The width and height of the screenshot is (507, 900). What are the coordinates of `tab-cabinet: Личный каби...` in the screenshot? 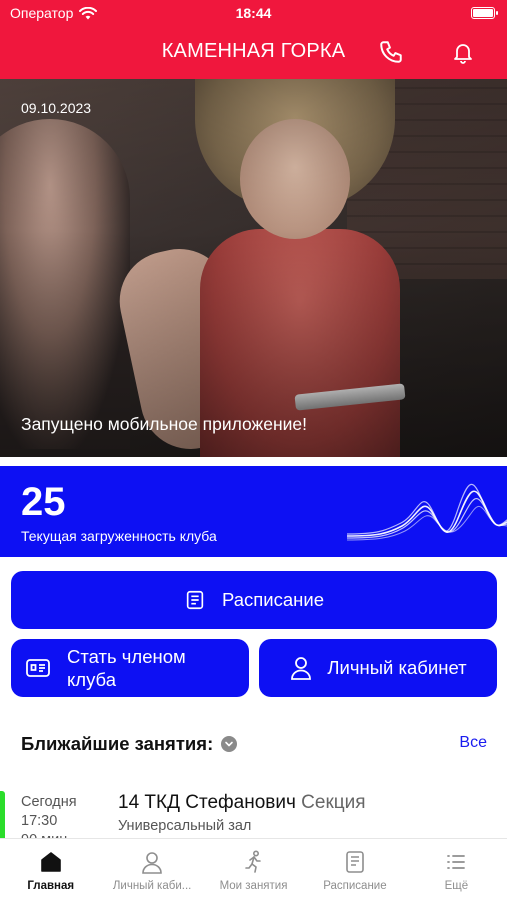 It's located at (151, 869).